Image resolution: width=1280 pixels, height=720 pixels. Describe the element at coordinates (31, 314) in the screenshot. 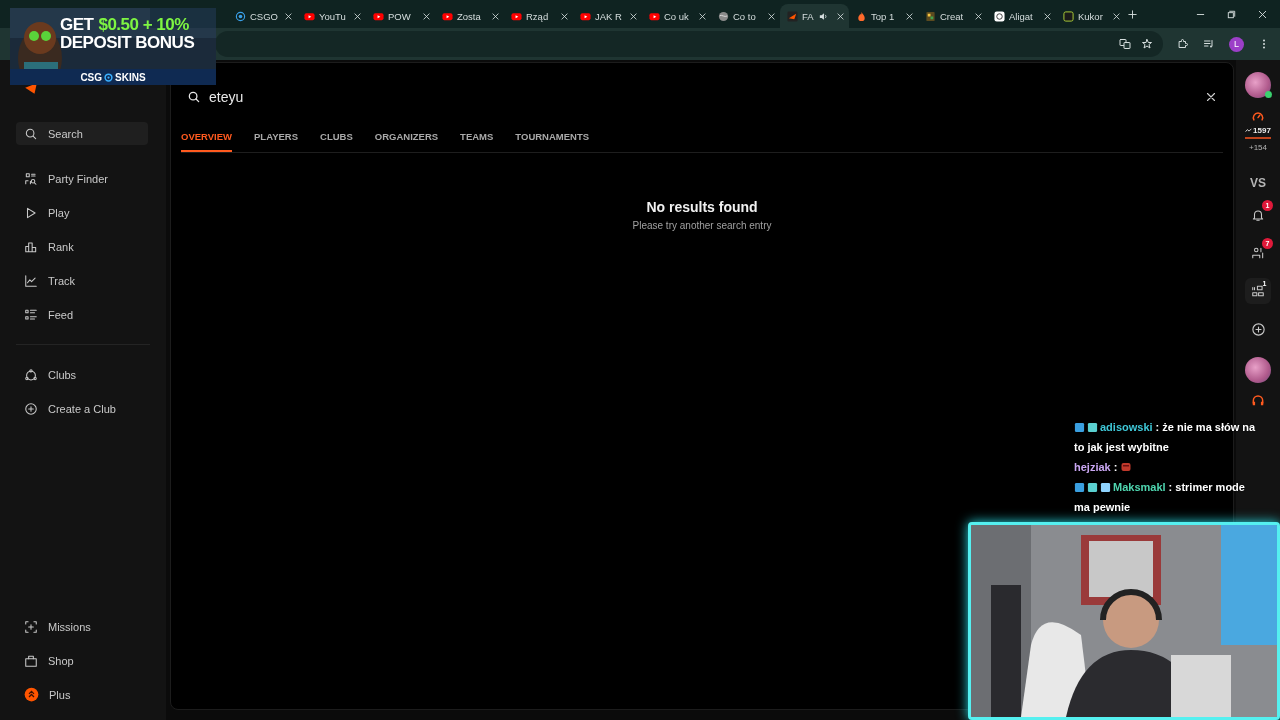

I see `feed-icon` at that location.